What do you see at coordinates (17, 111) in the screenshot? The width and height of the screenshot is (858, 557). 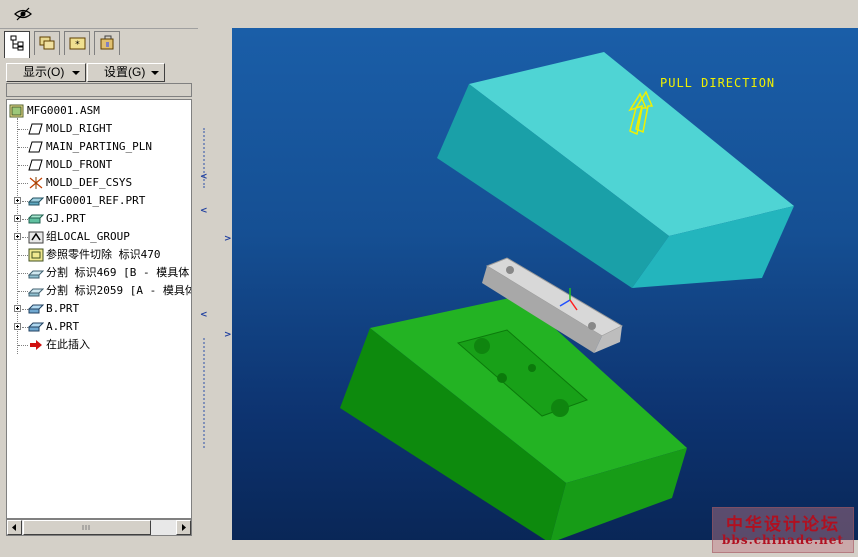 I see `assembly-icon` at bounding box center [17, 111].